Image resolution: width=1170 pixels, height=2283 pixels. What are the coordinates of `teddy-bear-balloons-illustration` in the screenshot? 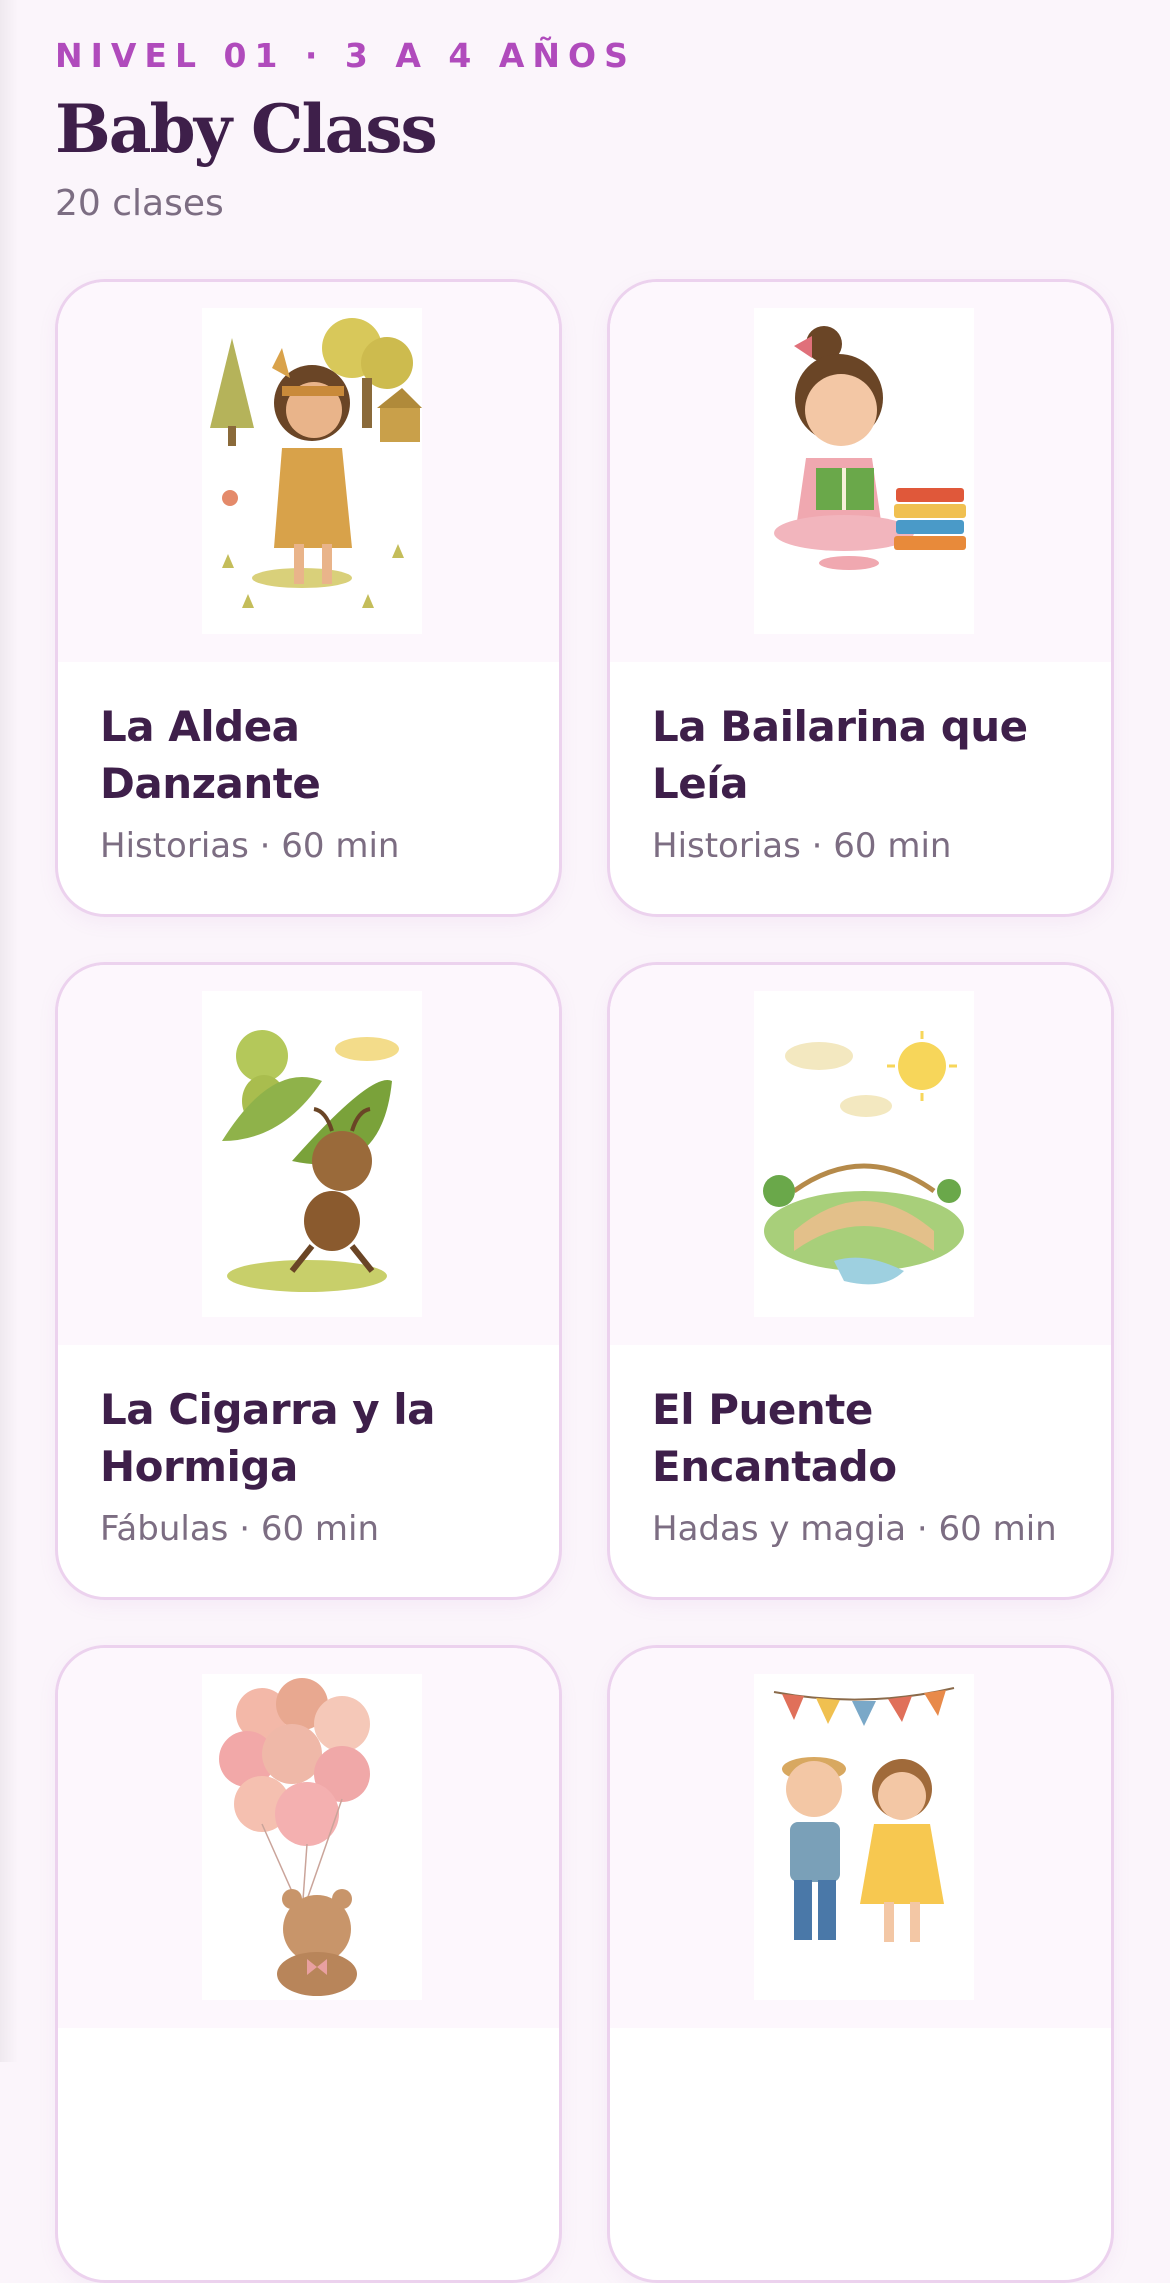 It's located at (312, 1837).